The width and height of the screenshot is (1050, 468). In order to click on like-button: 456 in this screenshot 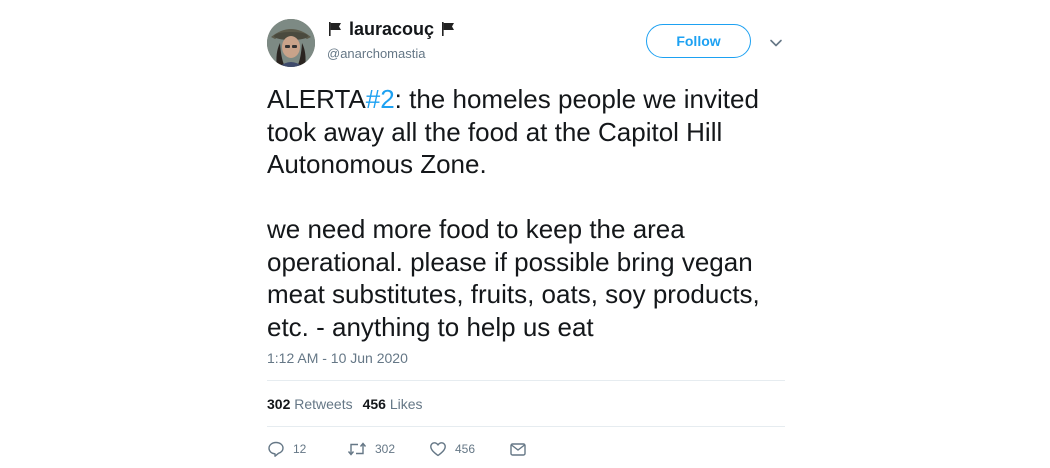, I will do `click(469, 449)`.